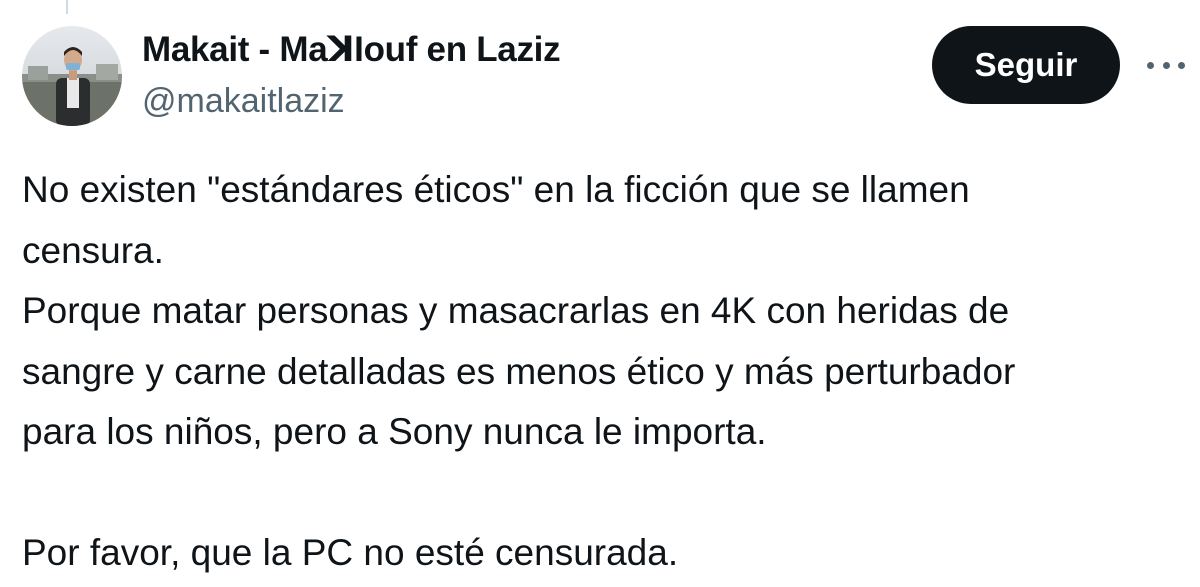 The height and width of the screenshot is (587, 1200). I want to click on author-handle: @makaitlaziz, so click(243, 101).